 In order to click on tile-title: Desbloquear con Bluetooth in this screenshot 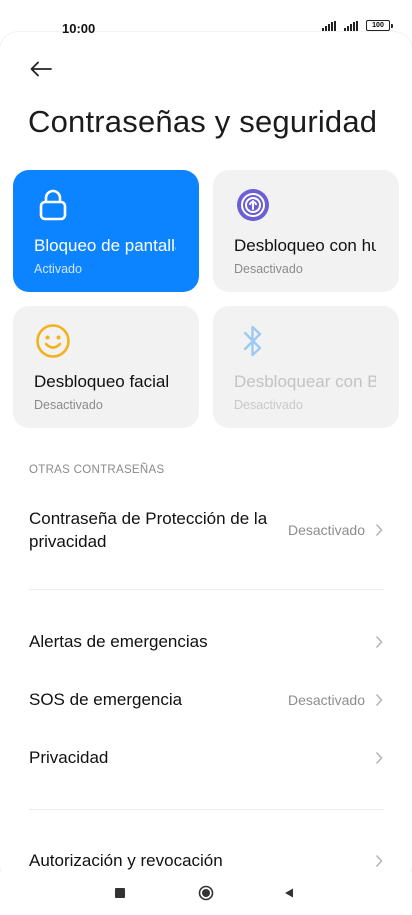, I will do `click(305, 381)`.